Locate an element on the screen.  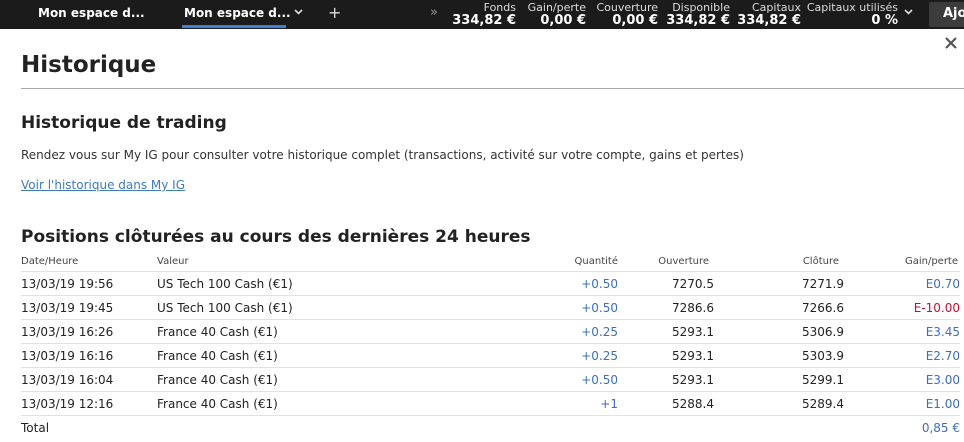
cell-quantite: +1 is located at coordinates (609, 404).